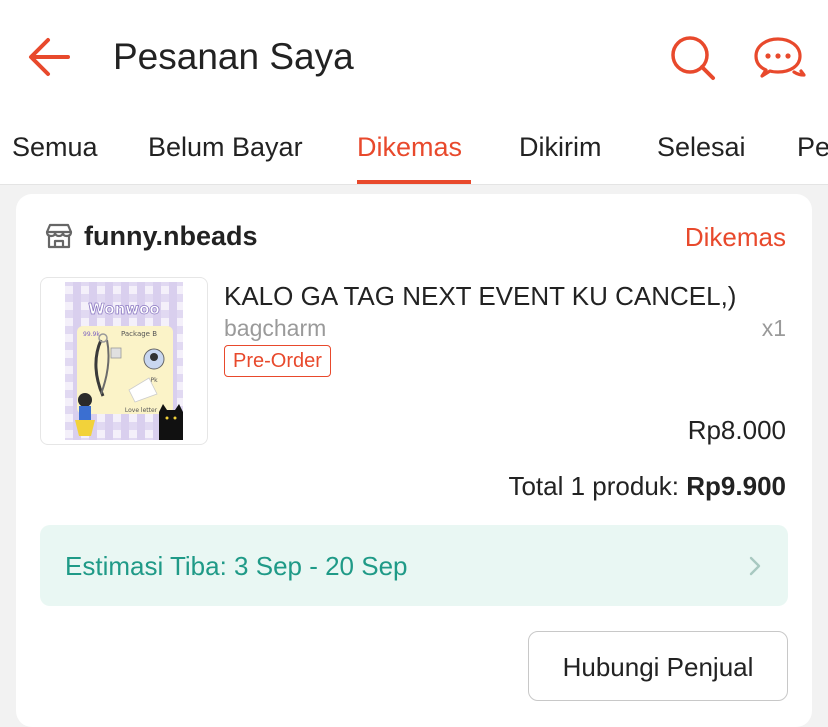 Image resolution: width=828 pixels, height=727 pixels. Describe the element at coordinates (139, 334) in the screenshot. I see `thumbnail-subtitle: Package B` at that location.